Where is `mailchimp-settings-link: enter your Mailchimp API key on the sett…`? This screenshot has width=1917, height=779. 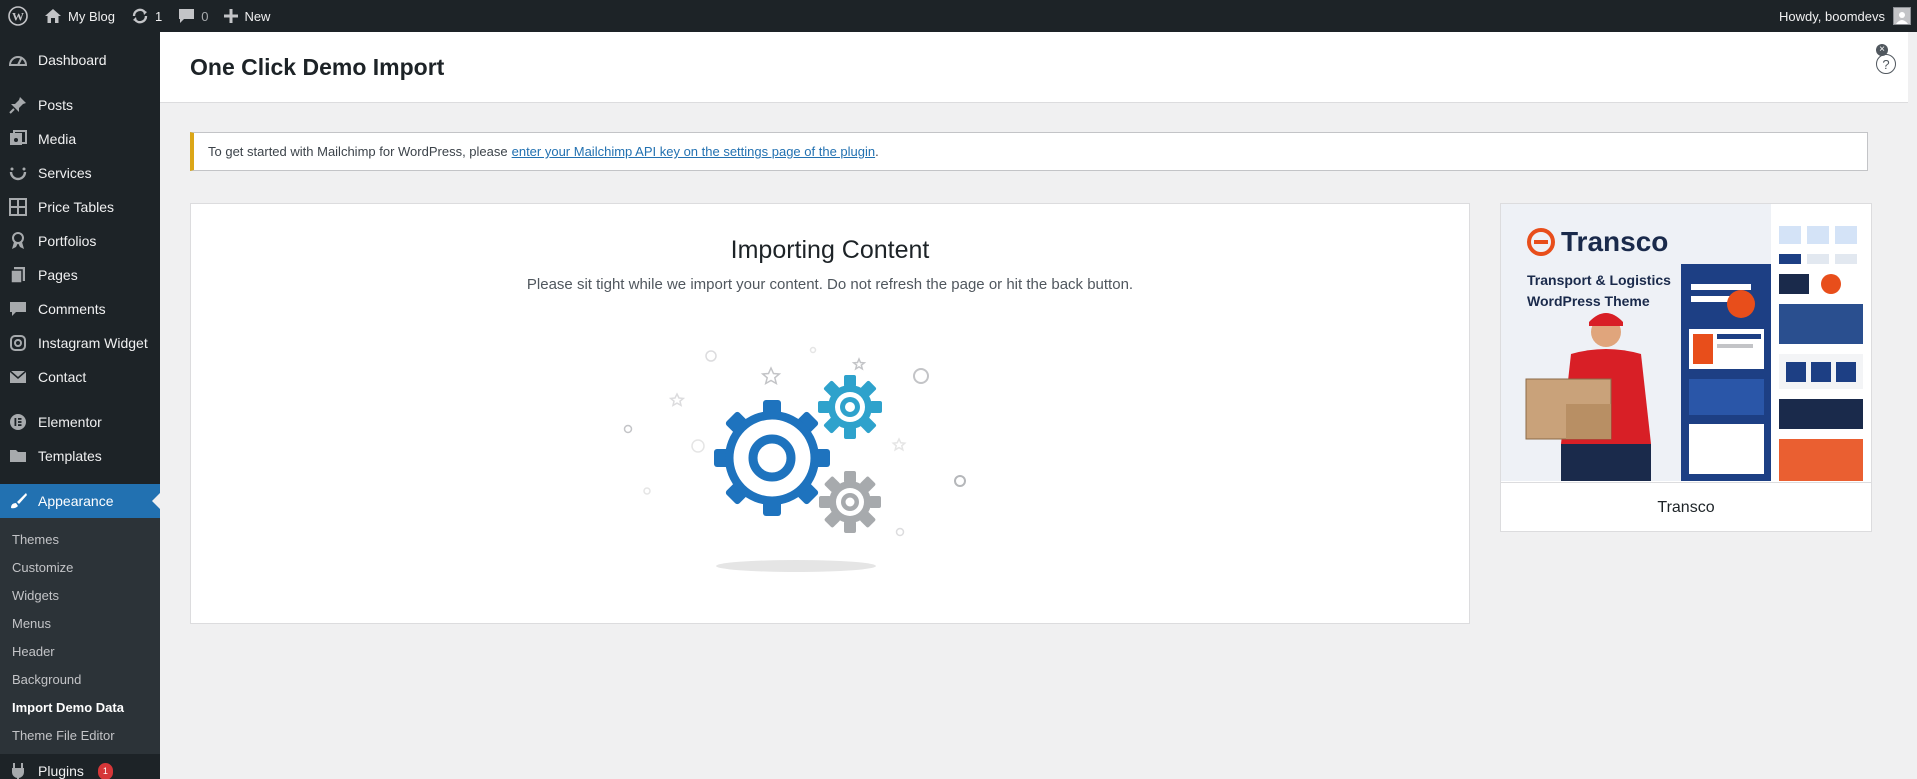
mailchimp-settings-link: enter your Mailchimp API key on the sett… is located at coordinates (694, 151).